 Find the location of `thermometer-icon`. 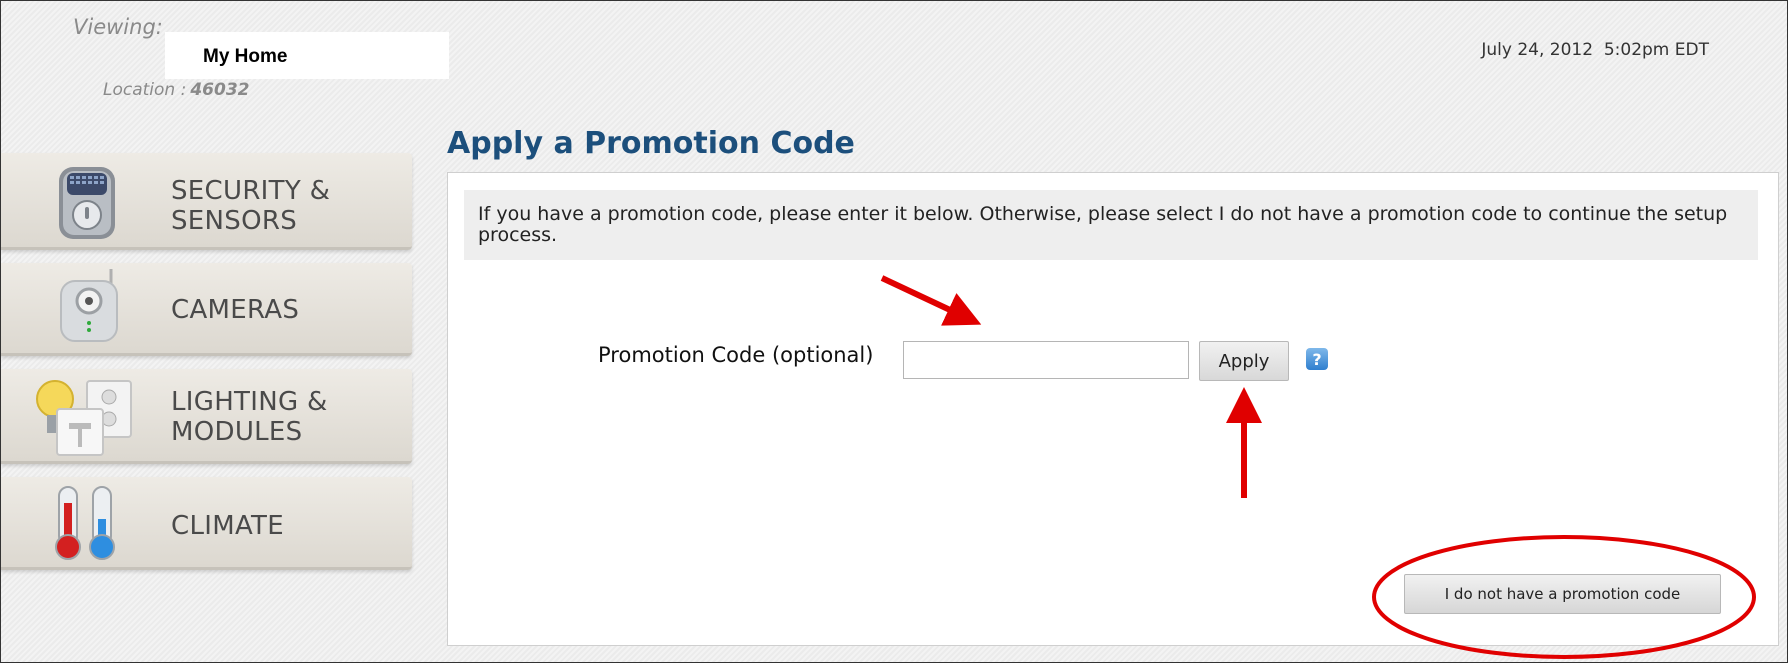

thermometer-icon is located at coordinates (85, 523).